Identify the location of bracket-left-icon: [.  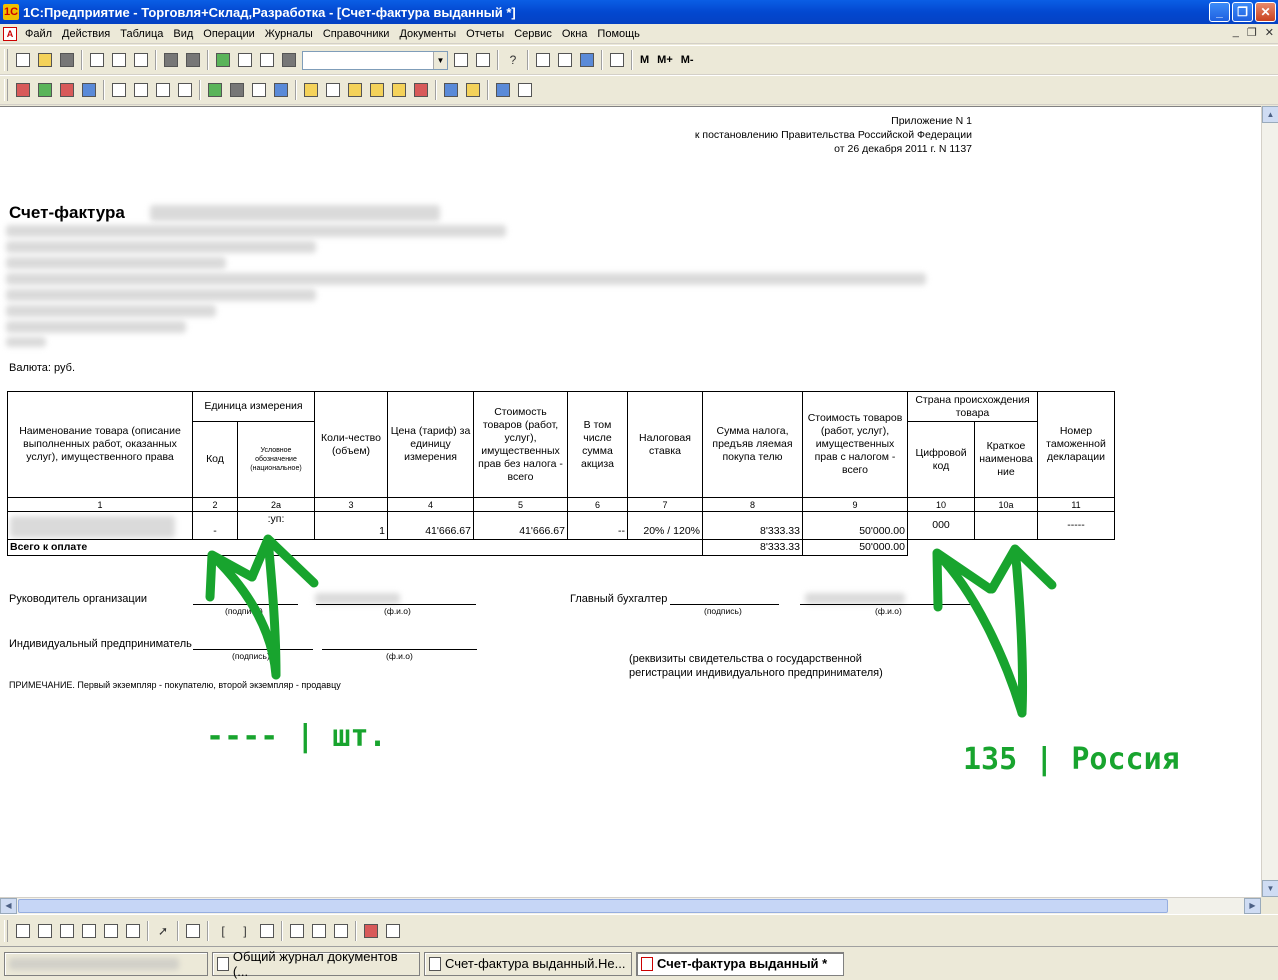
(223, 931).